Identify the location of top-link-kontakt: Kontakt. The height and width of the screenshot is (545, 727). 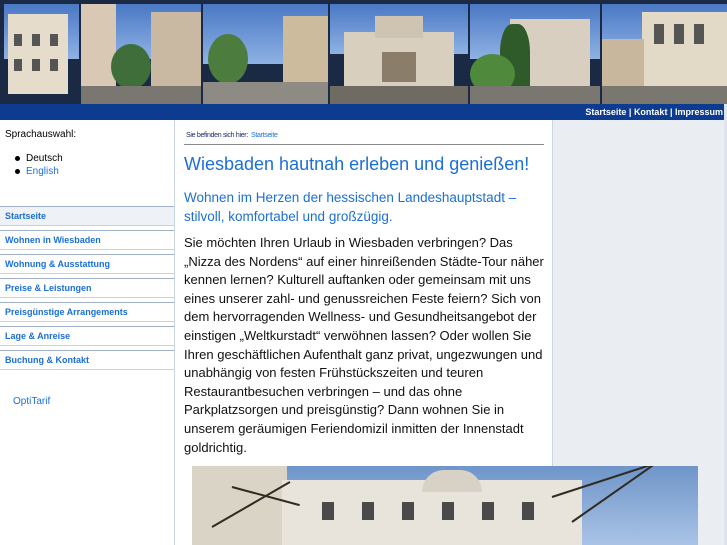
(651, 112).